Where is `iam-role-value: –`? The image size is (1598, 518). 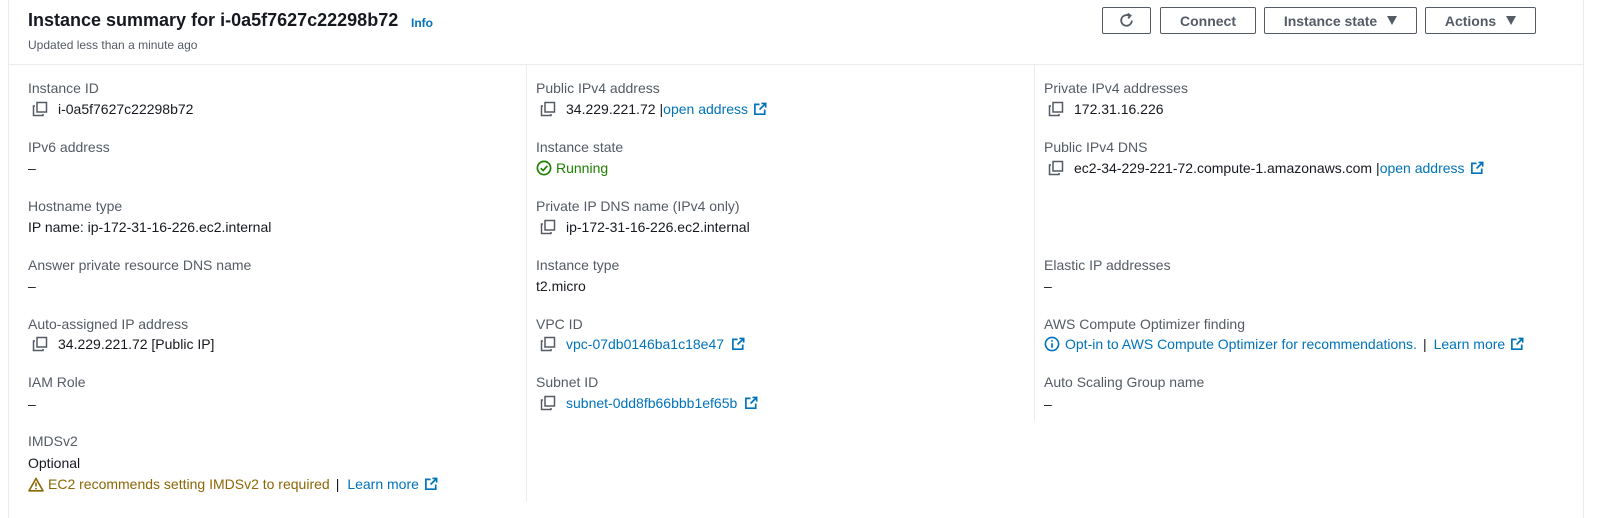
iam-role-value: – is located at coordinates (32, 404).